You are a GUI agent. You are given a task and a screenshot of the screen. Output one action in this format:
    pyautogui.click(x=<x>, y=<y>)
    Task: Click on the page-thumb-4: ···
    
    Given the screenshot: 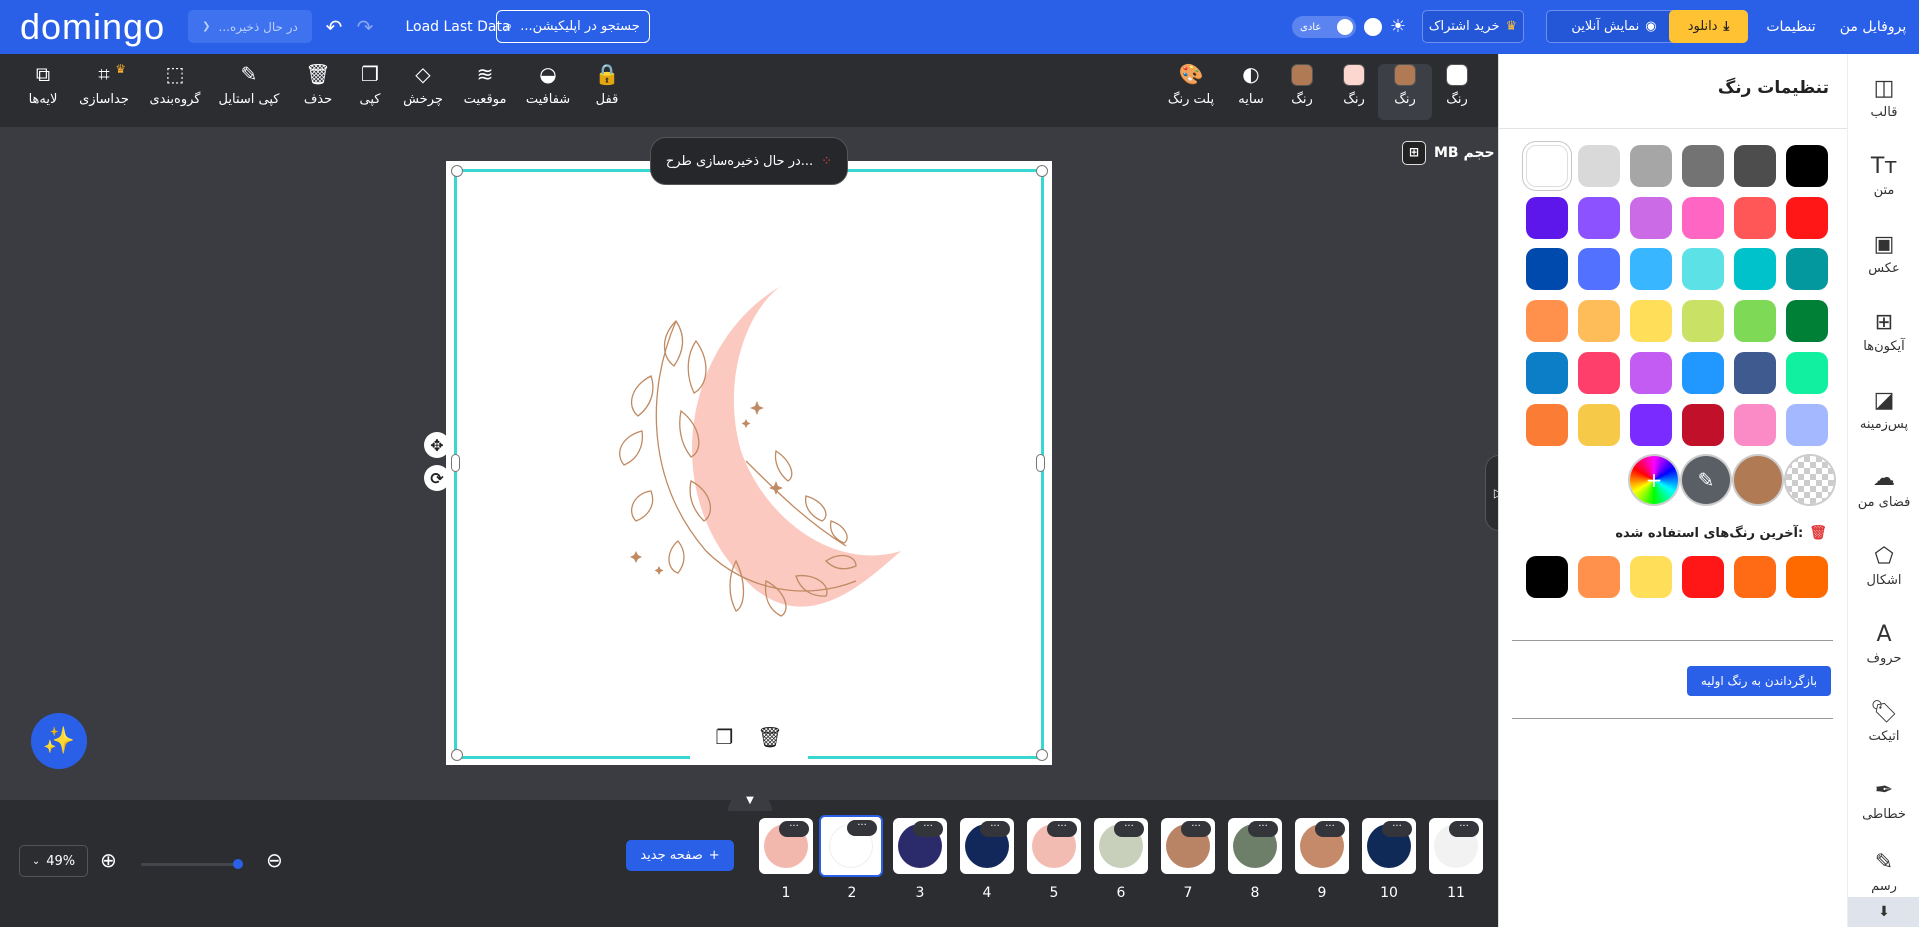 What is the action you would take?
    pyautogui.click(x=987, y=846)
    